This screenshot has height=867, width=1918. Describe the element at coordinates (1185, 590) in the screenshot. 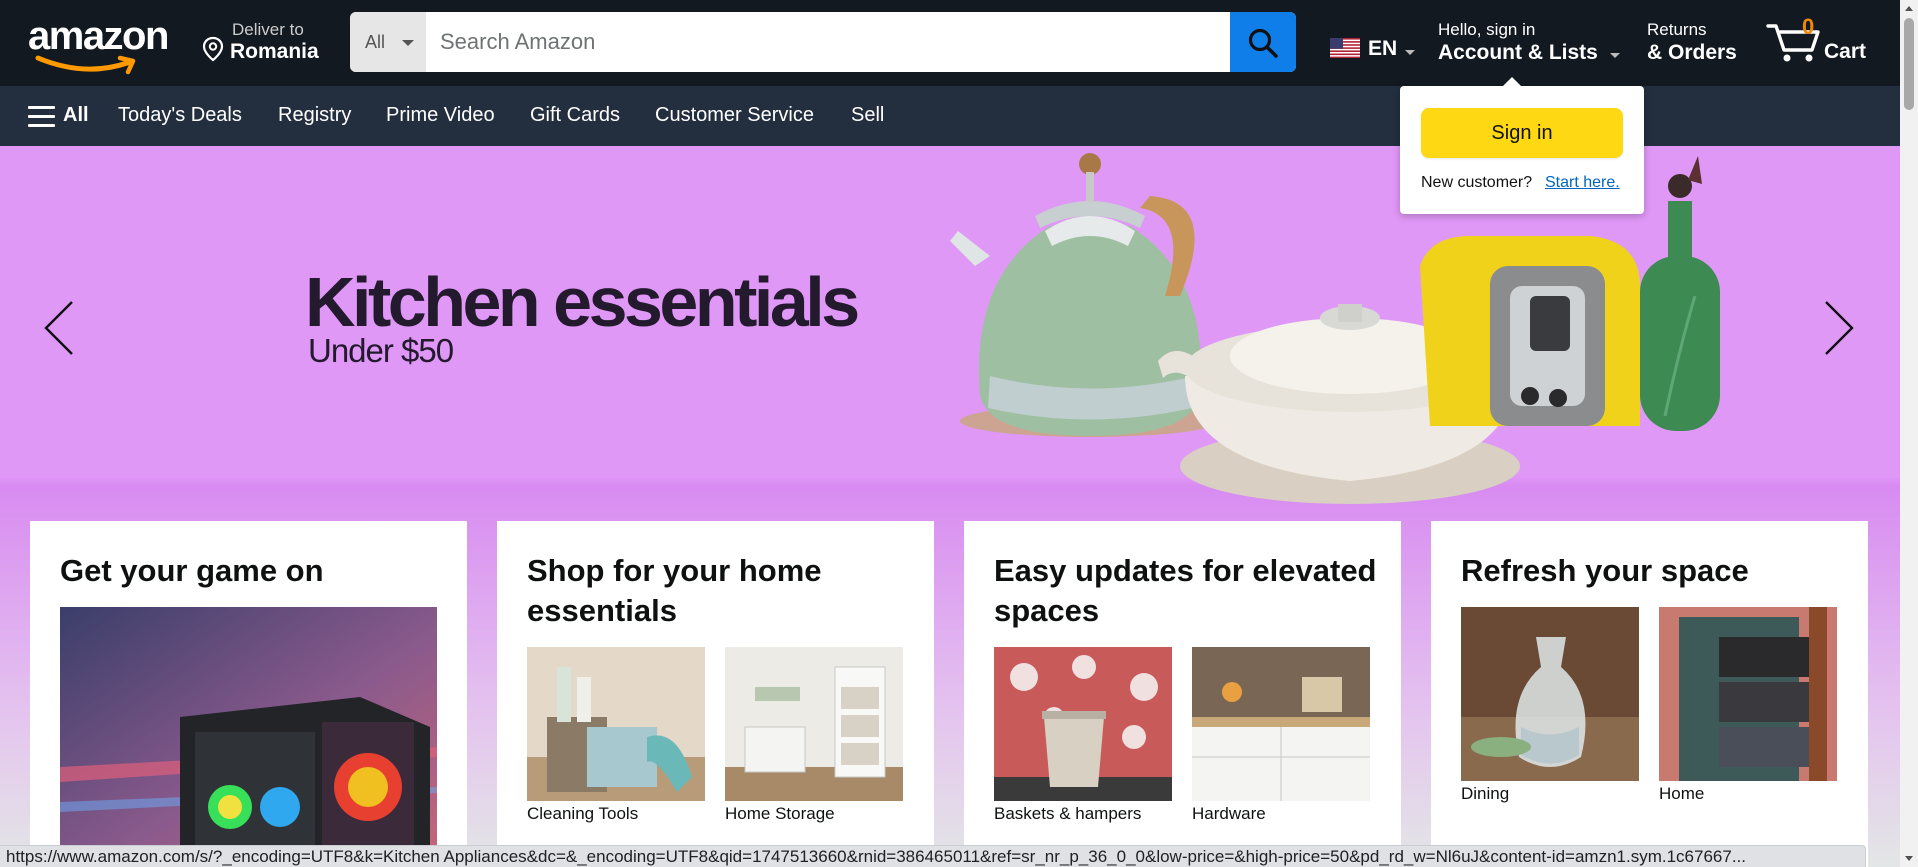

I see `card-title: Easy updates for elevated spaces` at that location.